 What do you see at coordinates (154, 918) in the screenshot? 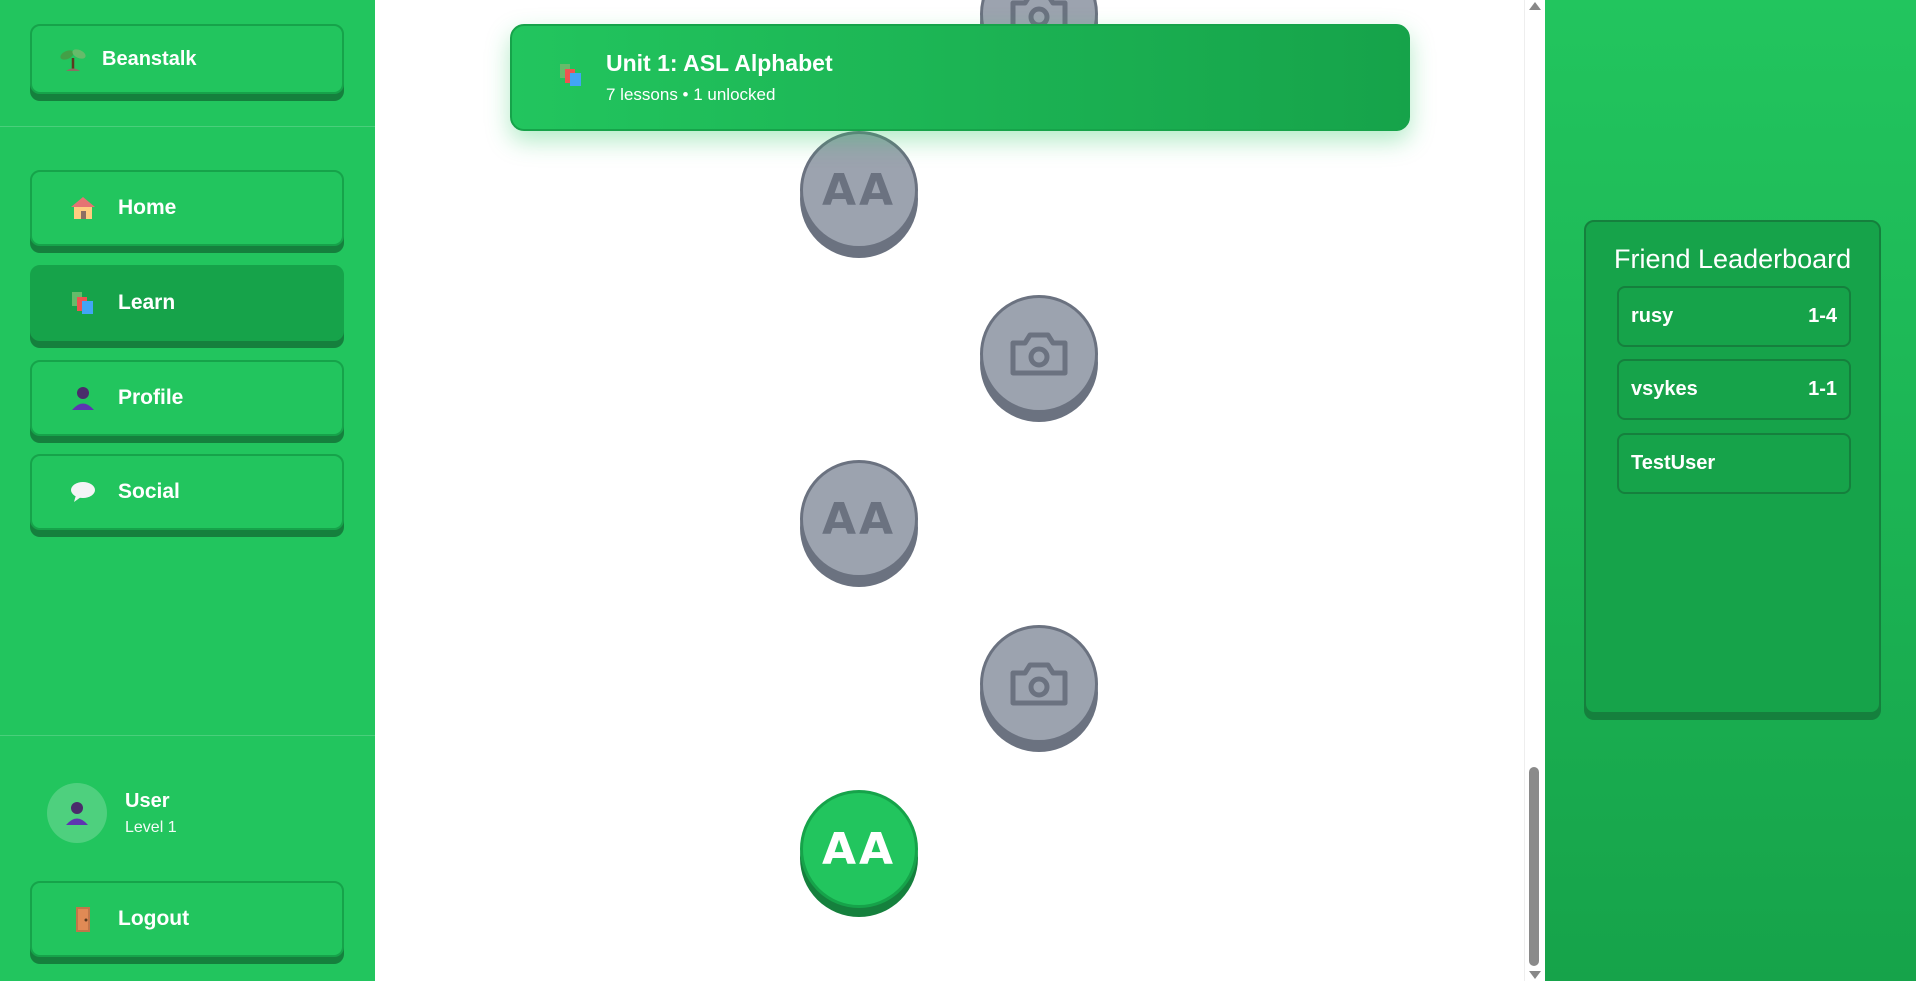
I see `logout-label: Logout` at bounding box center [154, 918].